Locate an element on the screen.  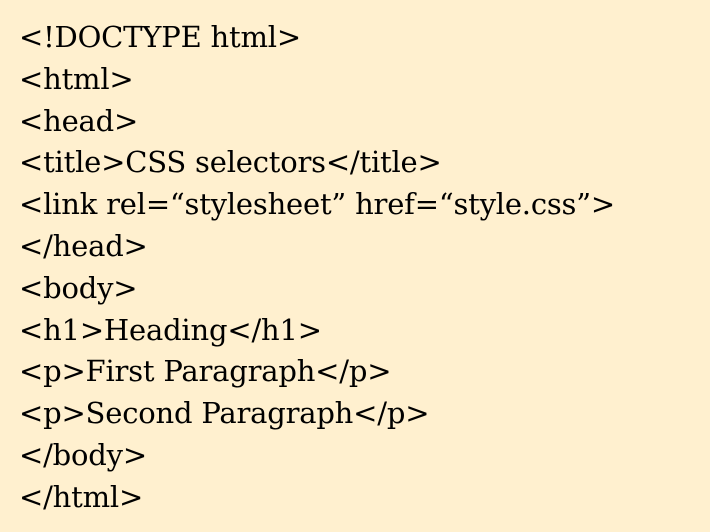
code-line-title: <title>CSS selectors</title> is located at coordinates (230, 162).